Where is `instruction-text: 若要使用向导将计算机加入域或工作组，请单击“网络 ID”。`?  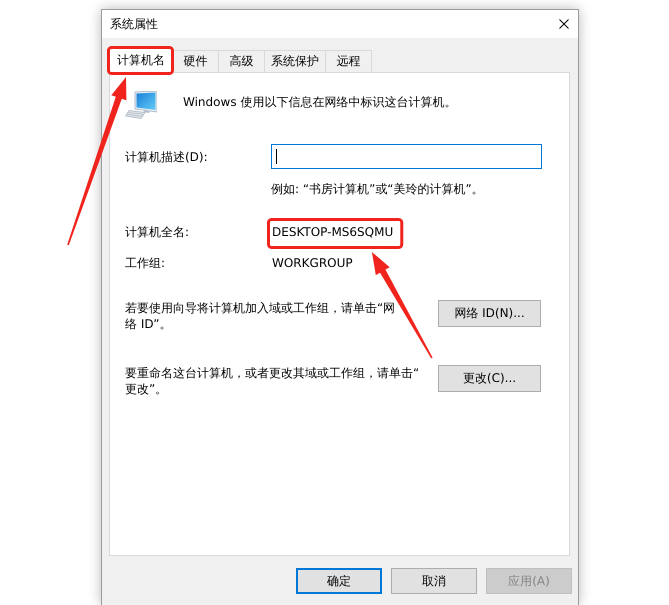
instruction-text: 若要使用向导将计算机加入域或工作组，请单击“网络 ID”。 is located at coordinates (260, 316).